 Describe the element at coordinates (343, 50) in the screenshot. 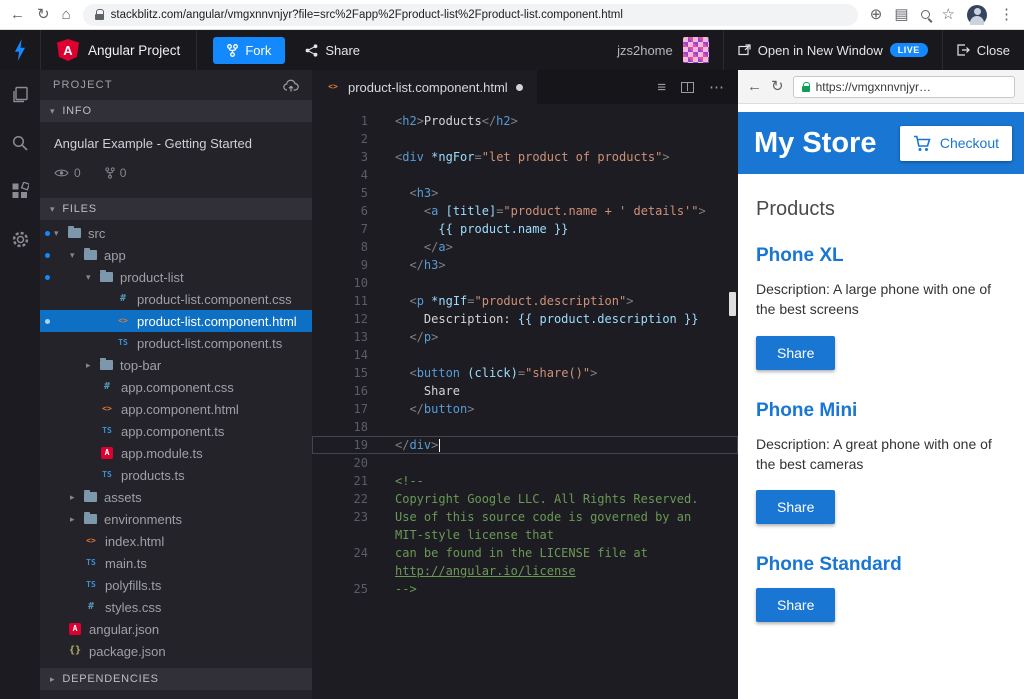

I see `share-label: Share` at that location.